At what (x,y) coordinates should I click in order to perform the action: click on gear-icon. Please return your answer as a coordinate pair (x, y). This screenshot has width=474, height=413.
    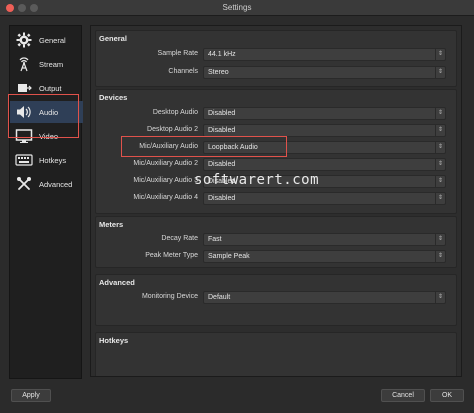
    Looking at the image, I should click on (24, 40).